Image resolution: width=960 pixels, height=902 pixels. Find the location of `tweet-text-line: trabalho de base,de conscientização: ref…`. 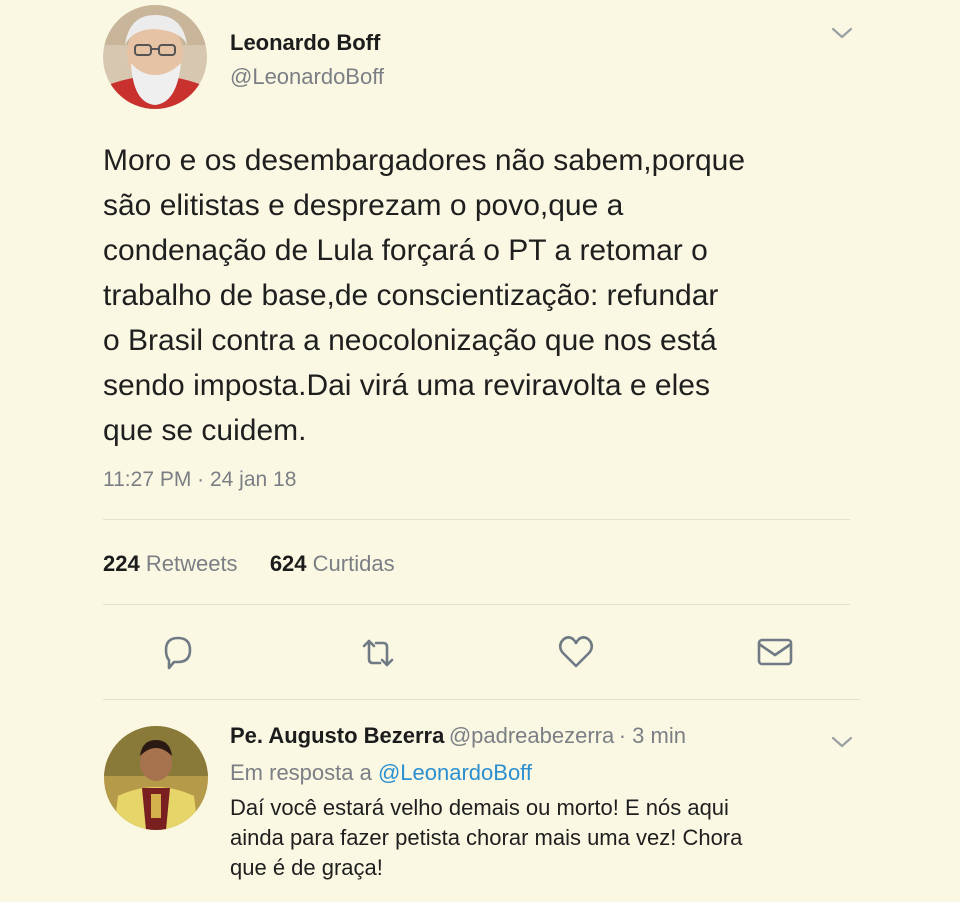

tweet-text-line: trabalho de base,de conscientização: ref… is located at coordinates (411, 295).